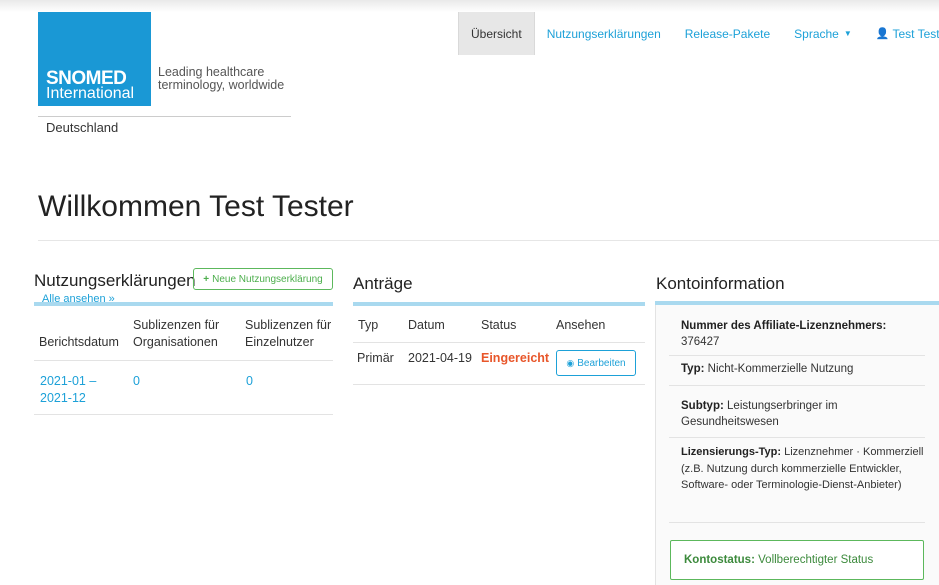  Describe the element at coordinates (816, 560) in the screenshot. I see `account-status-value: Vollberechtigter Status` at that location.